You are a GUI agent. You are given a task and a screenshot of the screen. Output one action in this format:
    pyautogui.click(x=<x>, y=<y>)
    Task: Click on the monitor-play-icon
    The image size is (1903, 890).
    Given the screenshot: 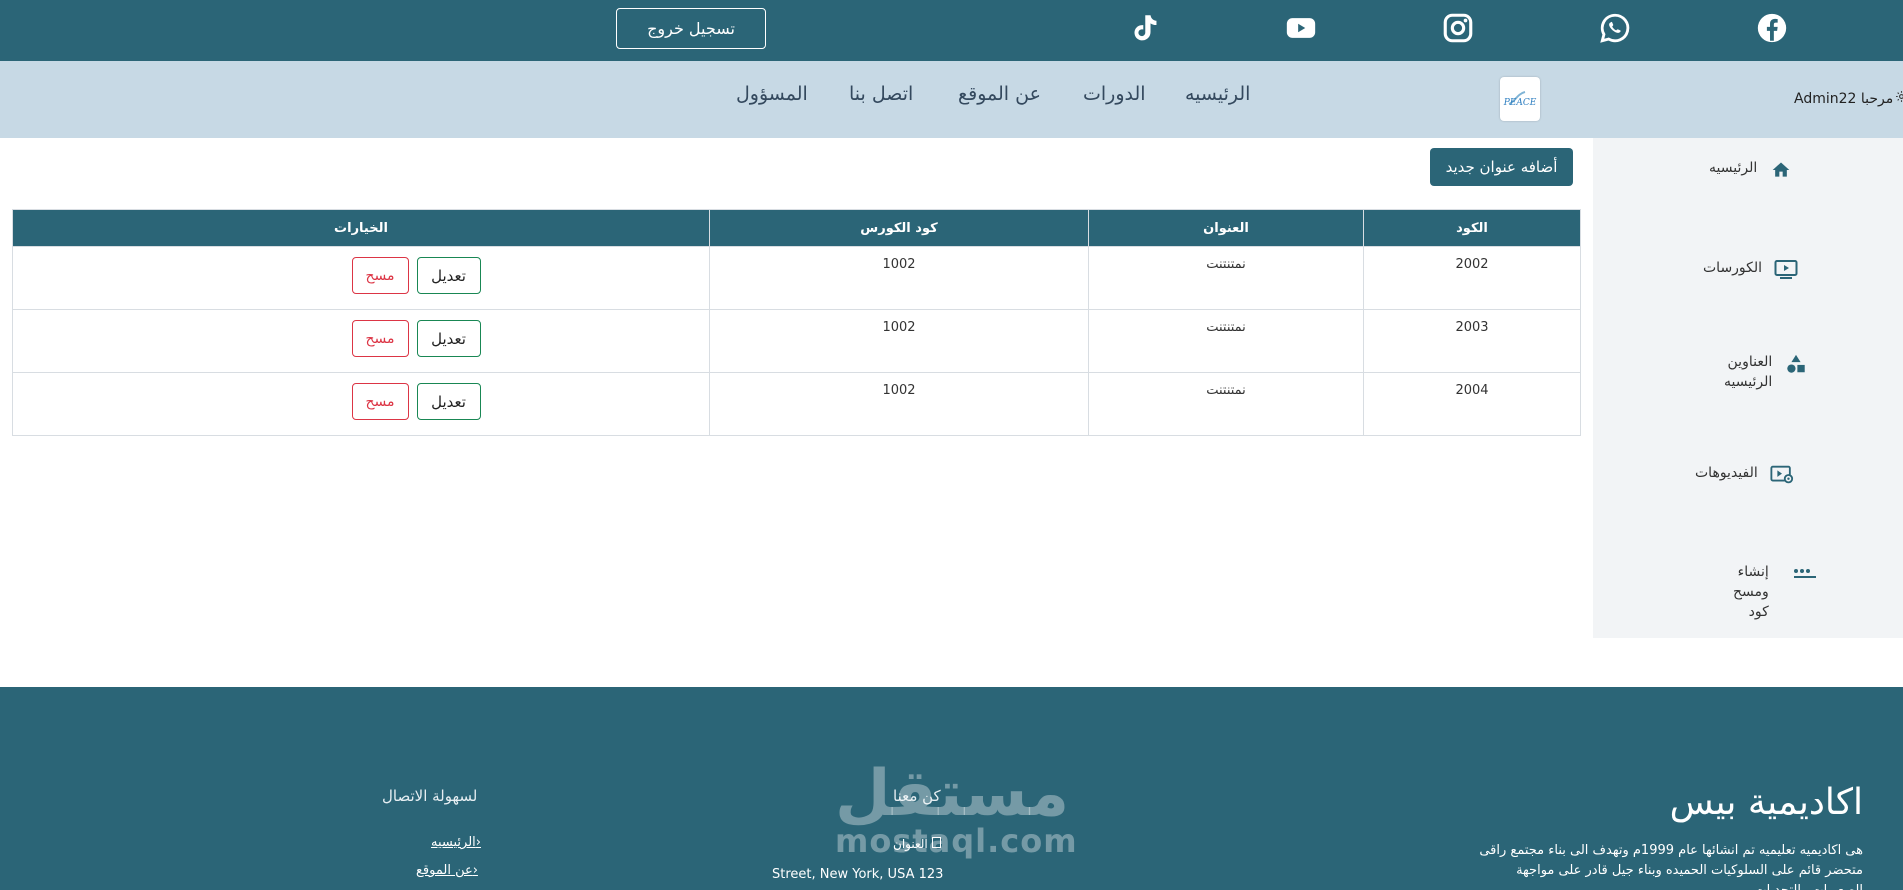 What is the action you would take?
    pyautogui.click(x=1786, y=270)
    